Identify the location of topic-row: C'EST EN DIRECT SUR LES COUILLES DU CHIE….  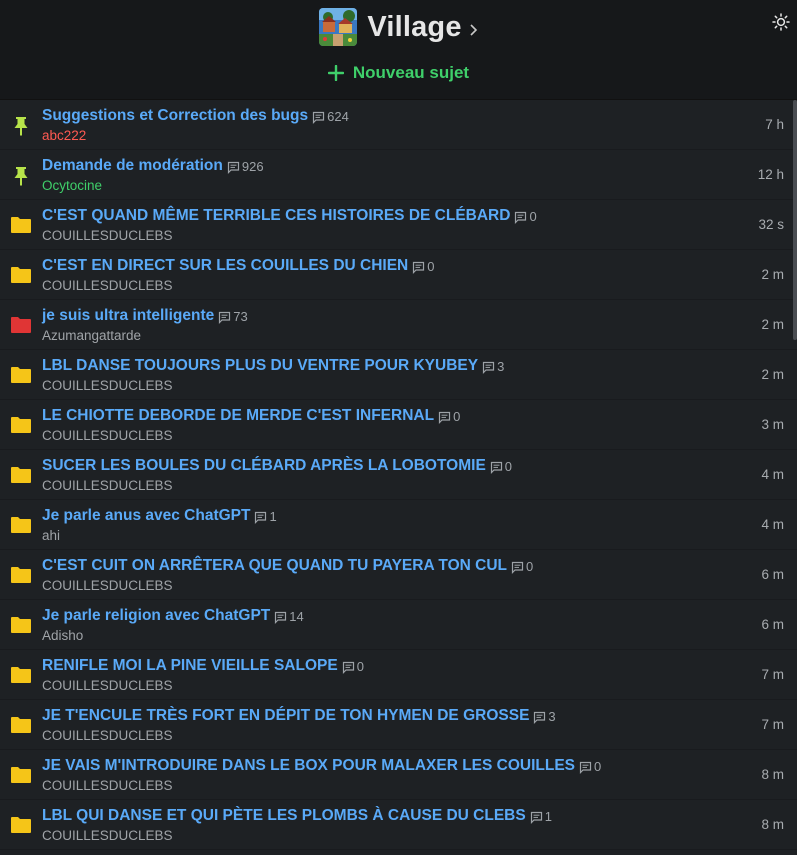
(398, 275).